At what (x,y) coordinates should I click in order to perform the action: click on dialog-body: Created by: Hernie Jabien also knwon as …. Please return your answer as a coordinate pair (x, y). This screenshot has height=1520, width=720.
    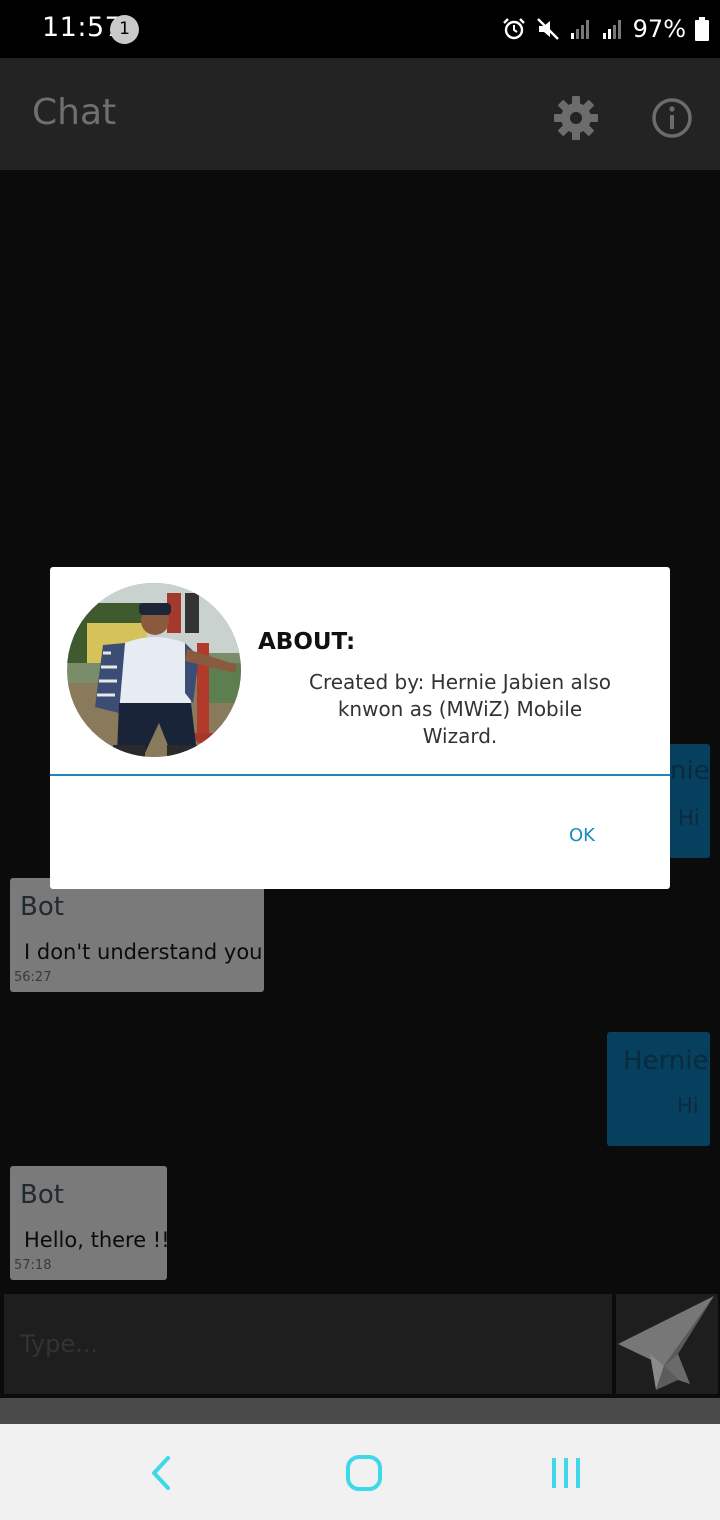
    Looking at the image, I should click on (459, 709).